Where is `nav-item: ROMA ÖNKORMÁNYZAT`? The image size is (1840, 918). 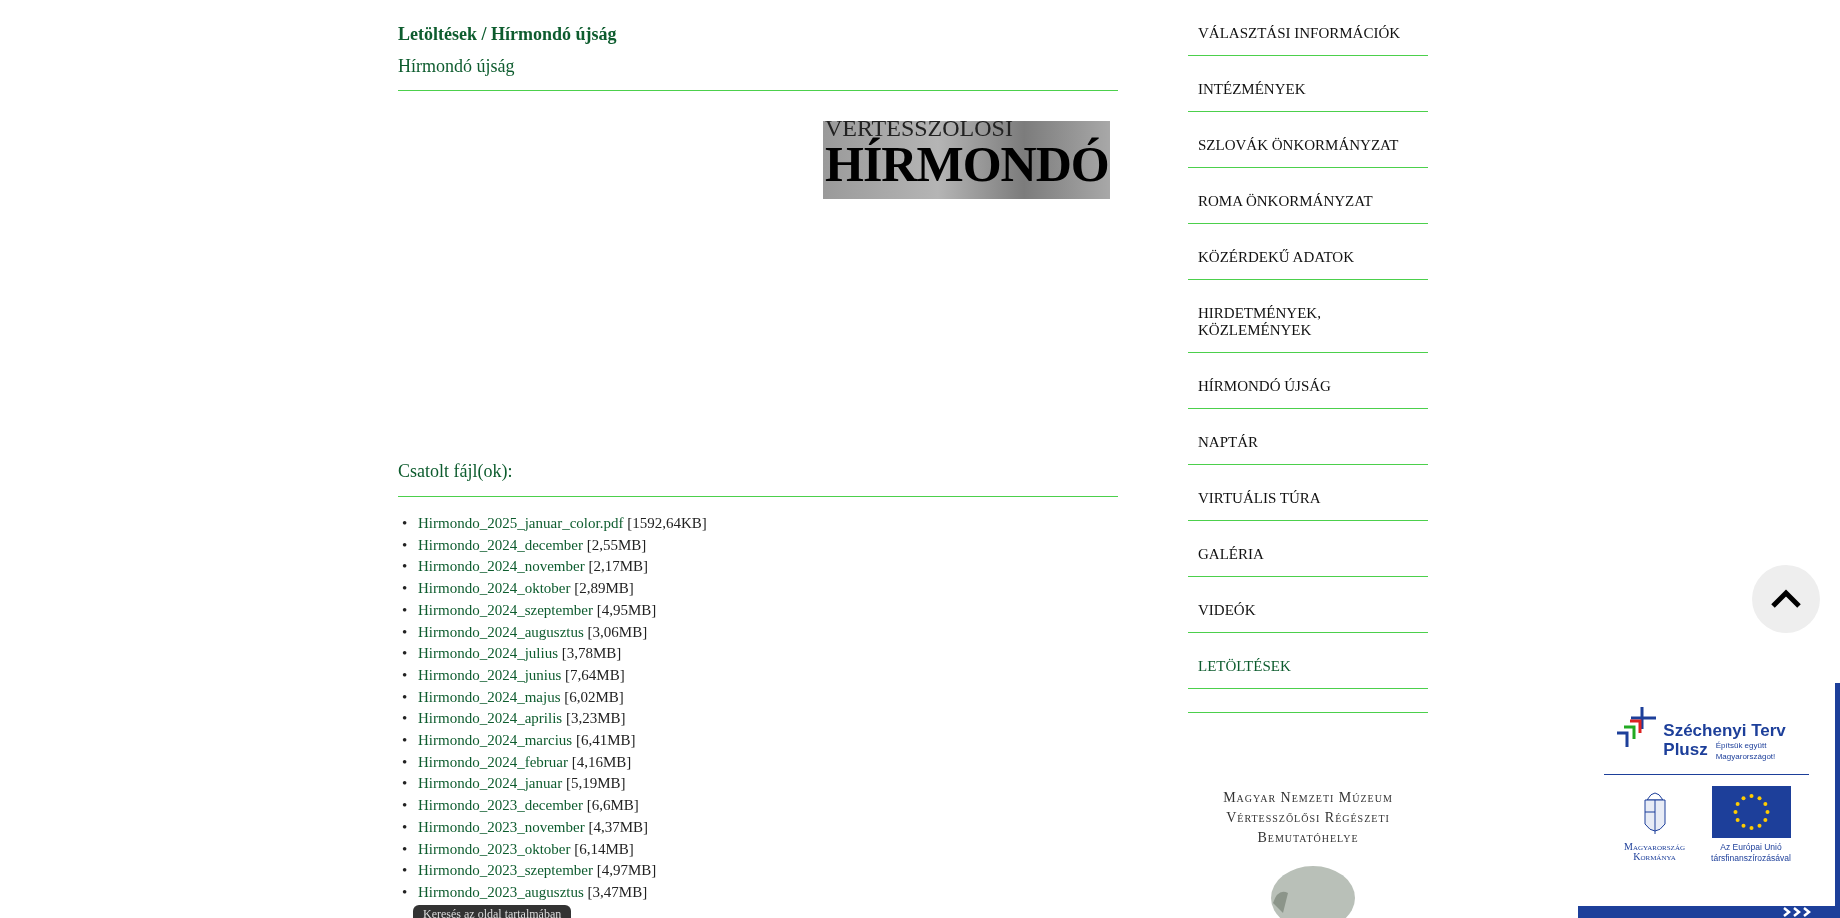 nav-item: ROMA ÖNKORMÁNYZAT is located at coordinates (1308, 196).